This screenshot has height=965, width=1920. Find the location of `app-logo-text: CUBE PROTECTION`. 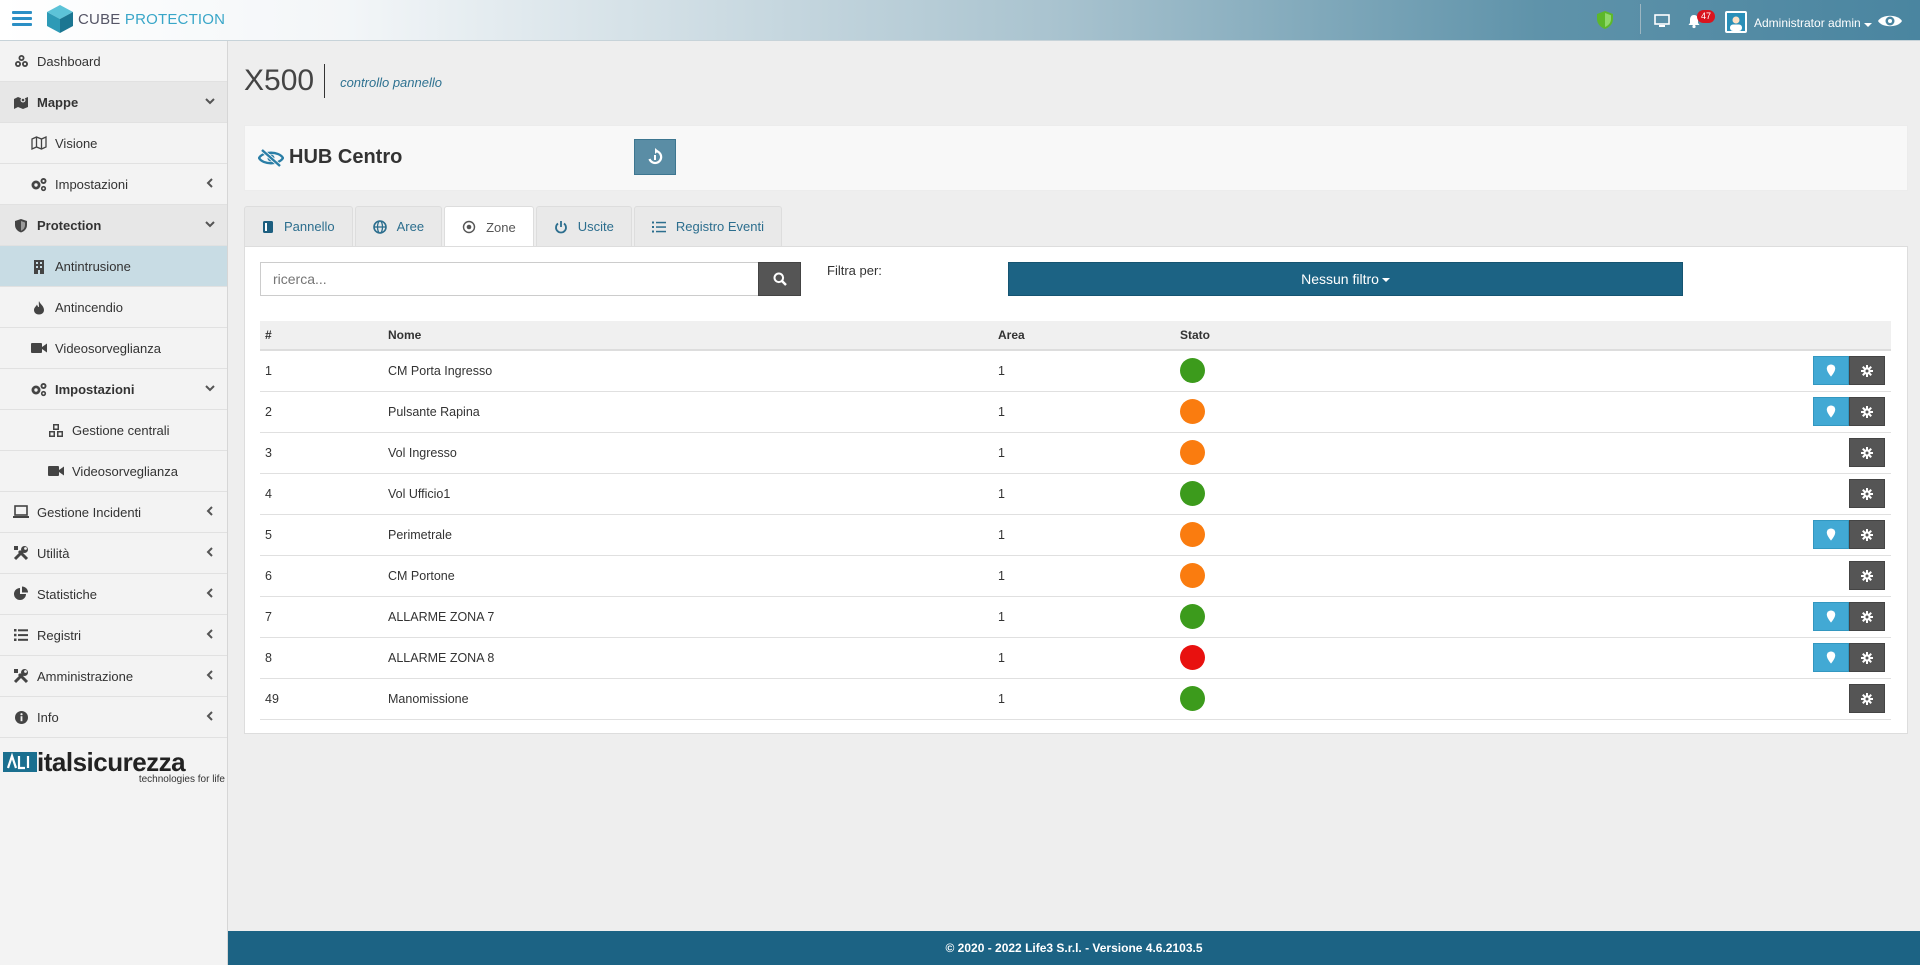

app-logo-text: CUBE PROTECTION is located at coordinates (152, 19).